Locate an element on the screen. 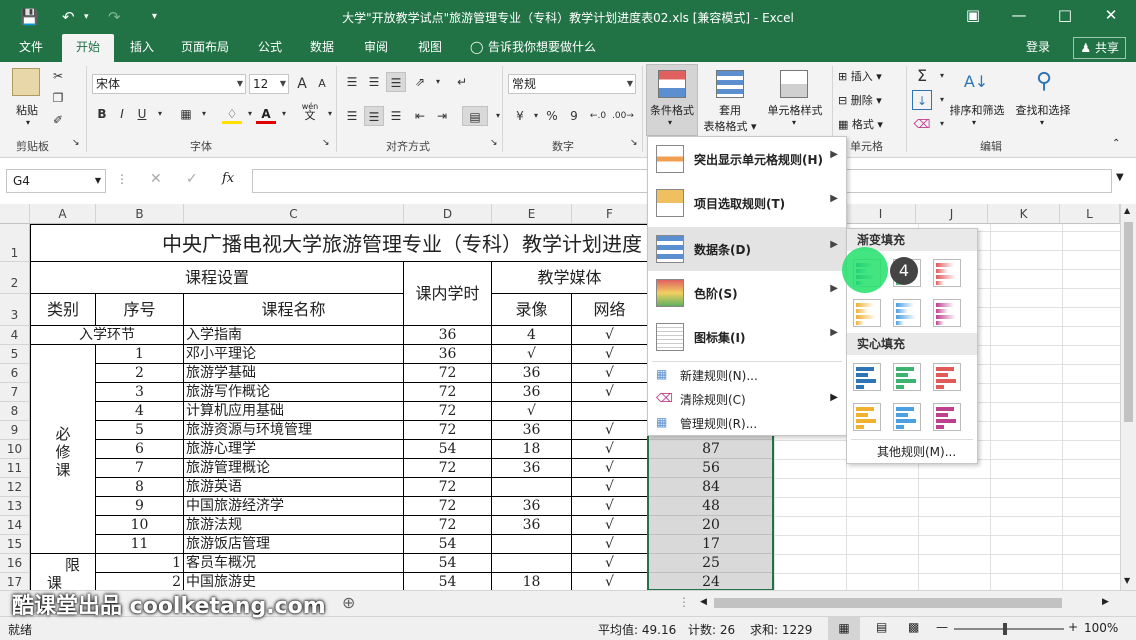 This screenshot has width=1136, height=640. cell-g-value: 25 is located at coordinates (711, 563).